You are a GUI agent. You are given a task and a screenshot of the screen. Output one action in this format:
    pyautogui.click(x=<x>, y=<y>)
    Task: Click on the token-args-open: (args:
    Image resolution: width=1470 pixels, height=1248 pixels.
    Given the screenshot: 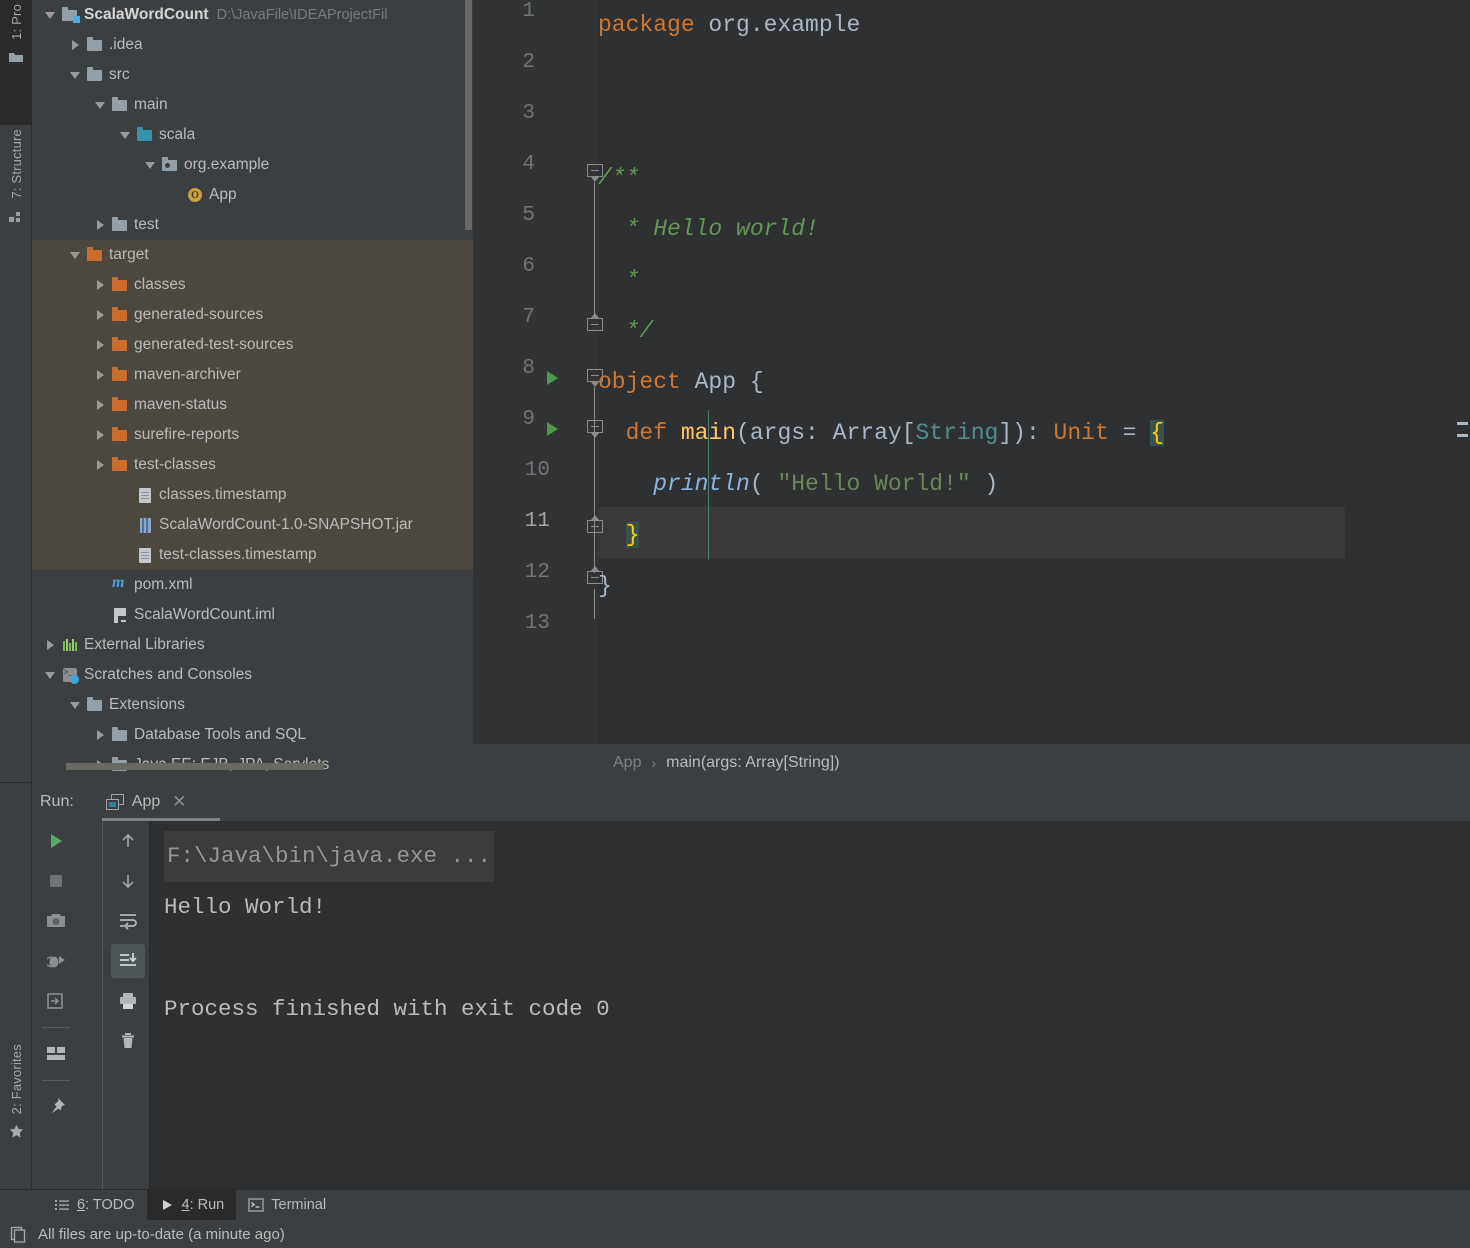 What is the action you would take?
    pyautogui.click(x=784, y=433)
    